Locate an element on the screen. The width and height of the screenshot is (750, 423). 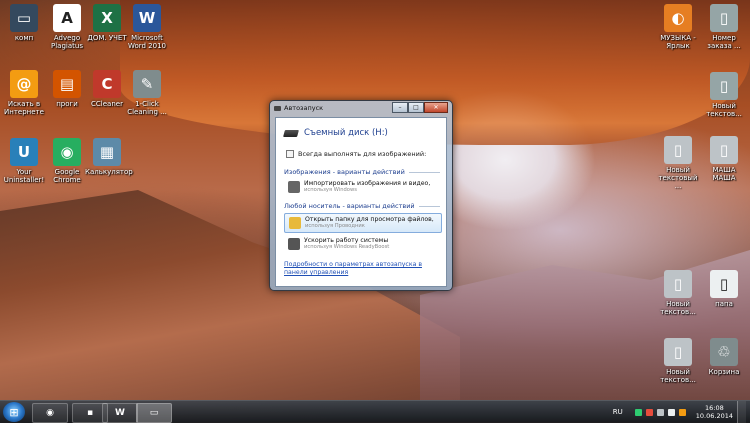
system-tray: RU 16:08 10.06.2014 is located at coordinates (679, 412).